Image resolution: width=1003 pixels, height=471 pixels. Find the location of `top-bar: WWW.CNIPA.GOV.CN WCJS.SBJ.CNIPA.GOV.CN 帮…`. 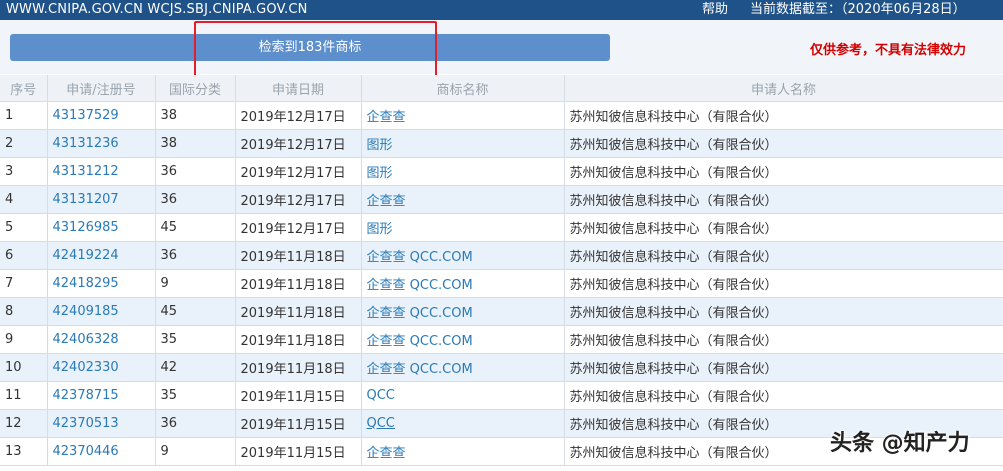

top-bar: WWW.CNIPA.GOV.CN WCJS.SBJ.CNIPA.GOV.CN 帮… is located at coordinates (501, 10).